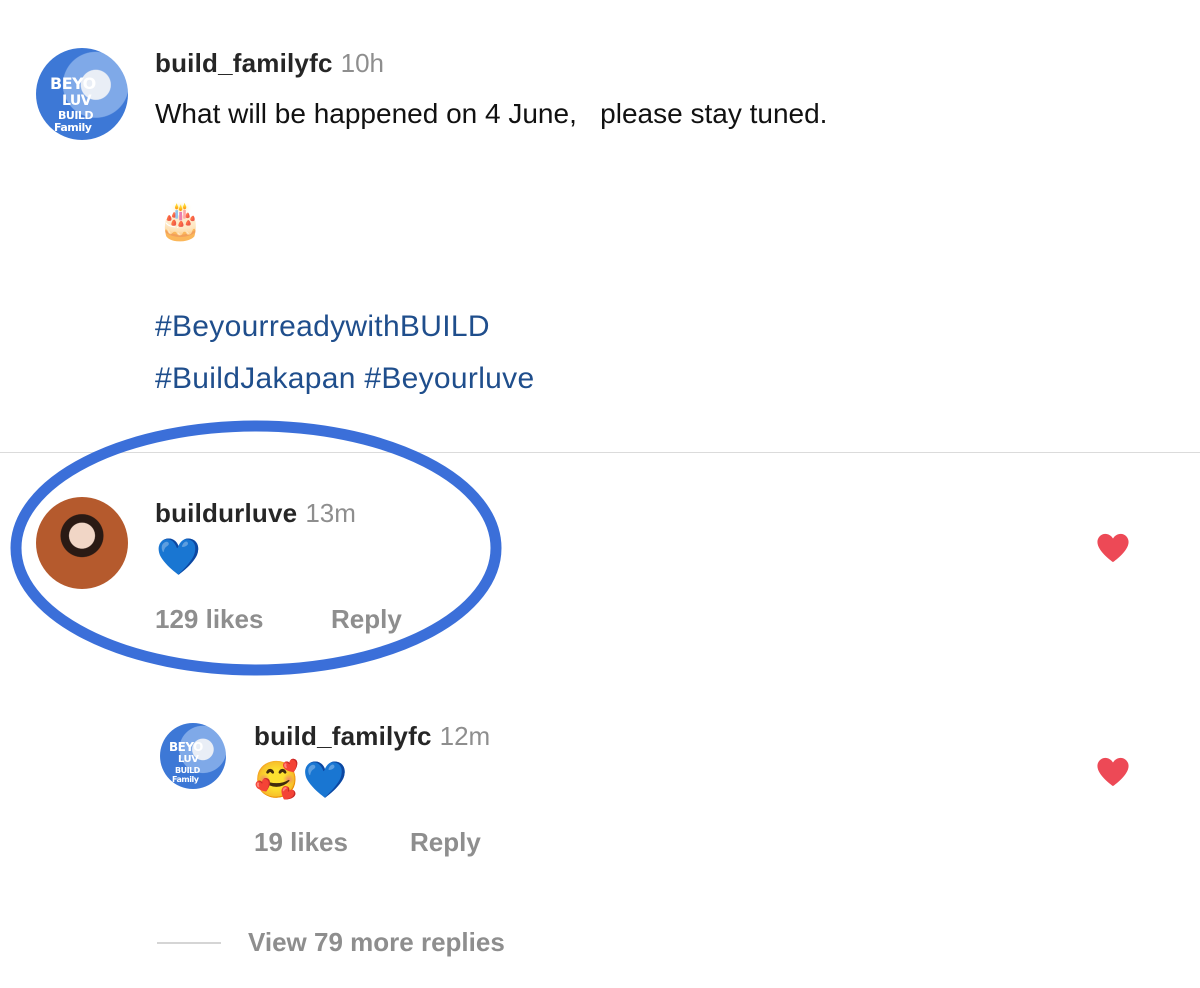  I want to click on comment-avatar, so click(82, 543).